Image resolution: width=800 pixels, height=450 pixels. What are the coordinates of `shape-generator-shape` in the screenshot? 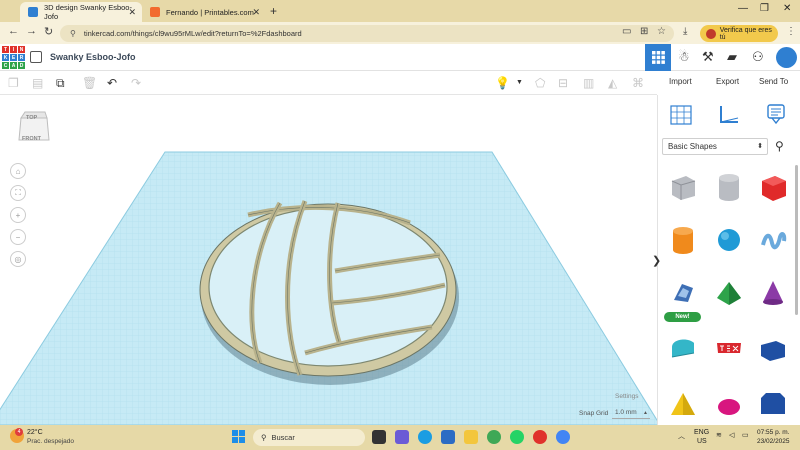 It's located at (683, 293).